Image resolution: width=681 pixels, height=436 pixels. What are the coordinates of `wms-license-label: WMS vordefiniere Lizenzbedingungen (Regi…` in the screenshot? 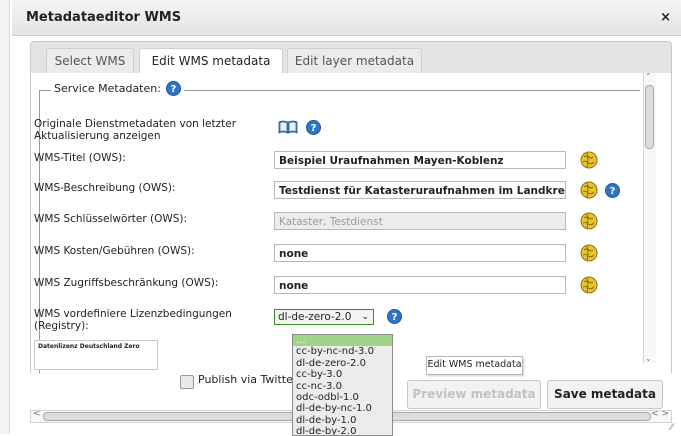 It's located at (133, 320).